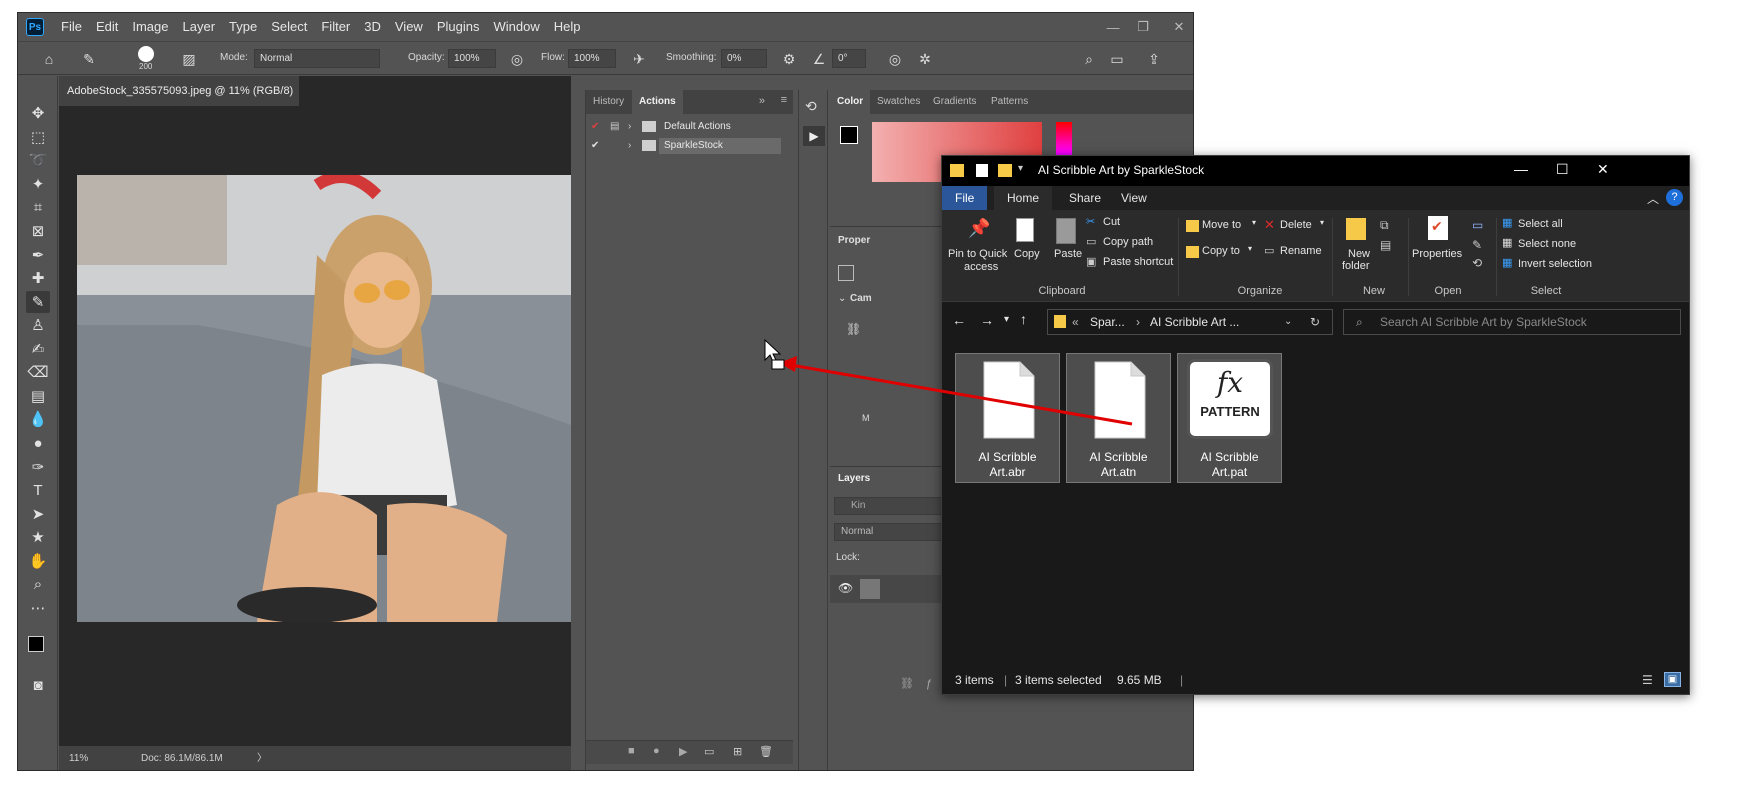 The image size is (1737, 789). What do you see at coordinates (199, 27) in the screenshot?
I see `menu-layer: Layer` at bounding box center [199, 27].